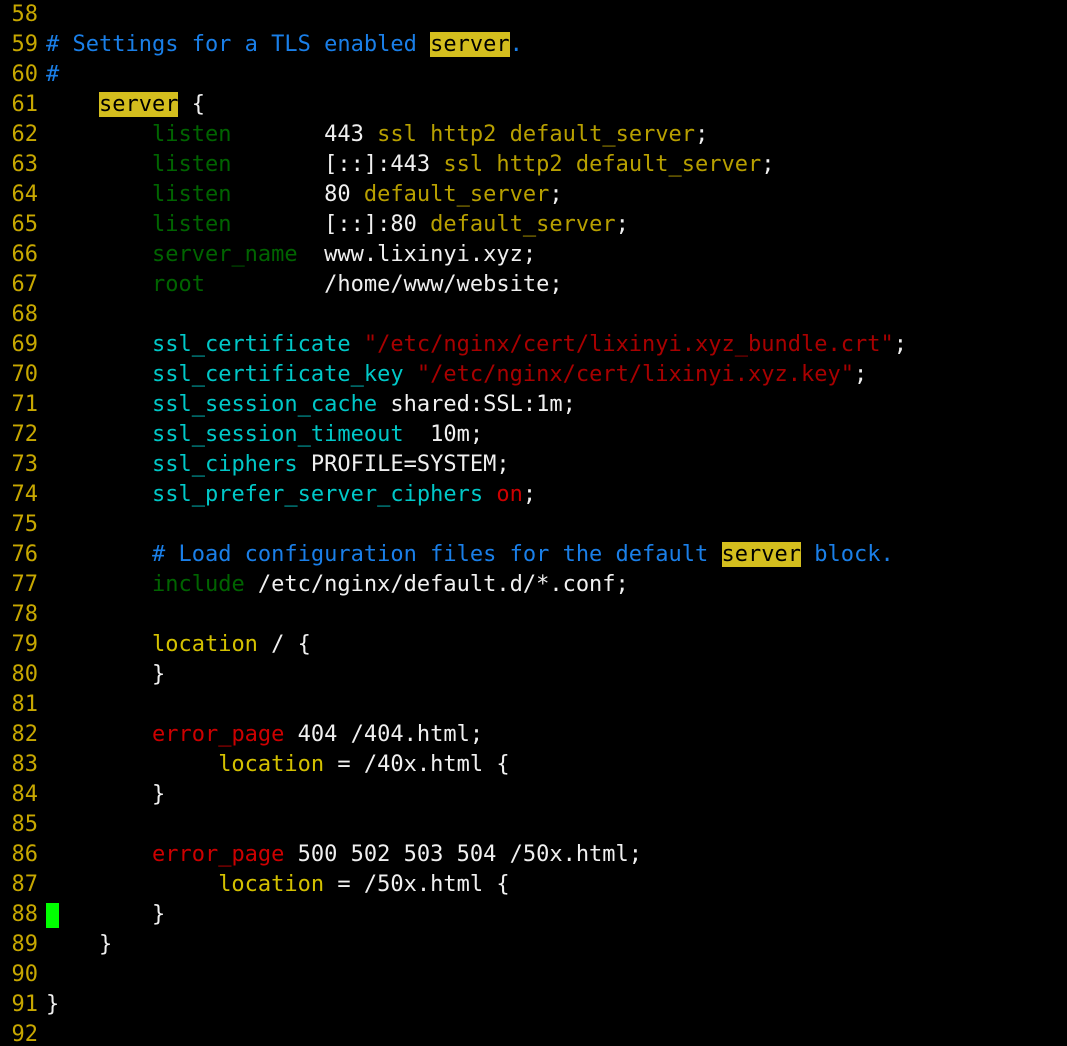 This screenshot has width=1067, height=1046. What do you see at coordinates (533, 315) in the screenshot?
I see `code-line: 68` at bounding box center [533, 315].